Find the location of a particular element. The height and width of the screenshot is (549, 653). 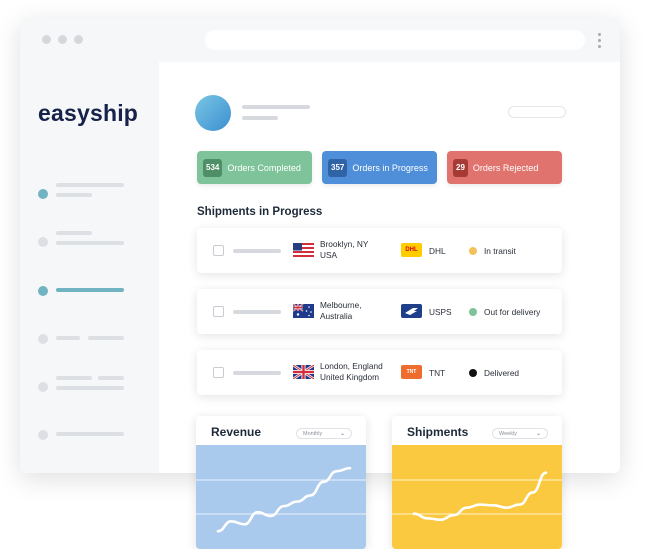

location-line2: USA is located at coordinates (329, 255).